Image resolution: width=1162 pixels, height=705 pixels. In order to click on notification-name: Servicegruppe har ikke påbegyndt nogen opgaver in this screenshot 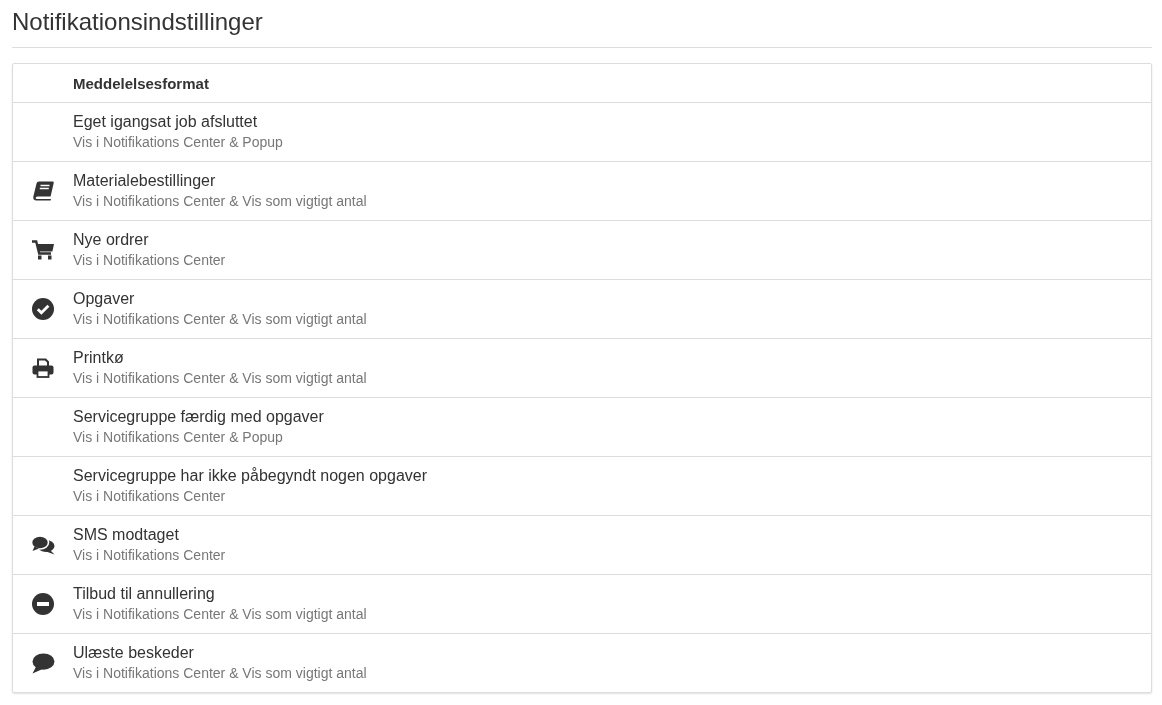, I will do `click(250, 476)`.